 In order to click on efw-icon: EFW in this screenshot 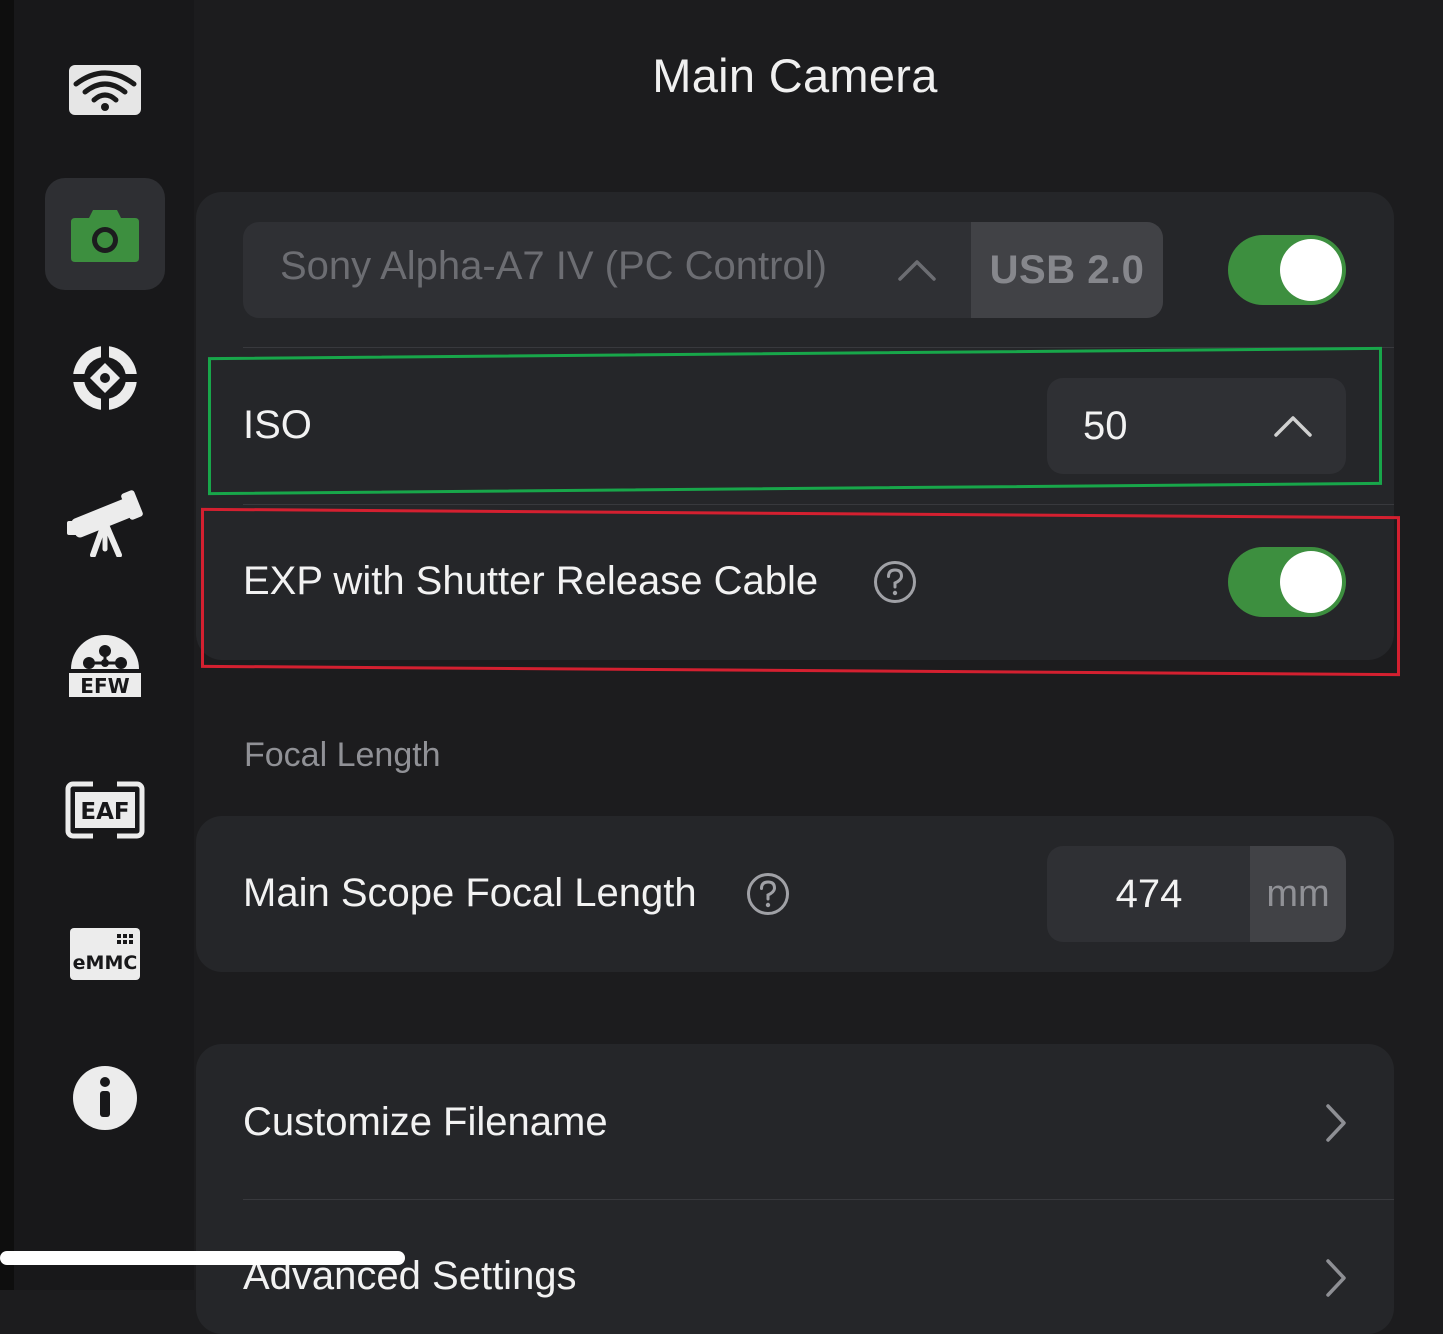, I will do `click(105, 666)`.